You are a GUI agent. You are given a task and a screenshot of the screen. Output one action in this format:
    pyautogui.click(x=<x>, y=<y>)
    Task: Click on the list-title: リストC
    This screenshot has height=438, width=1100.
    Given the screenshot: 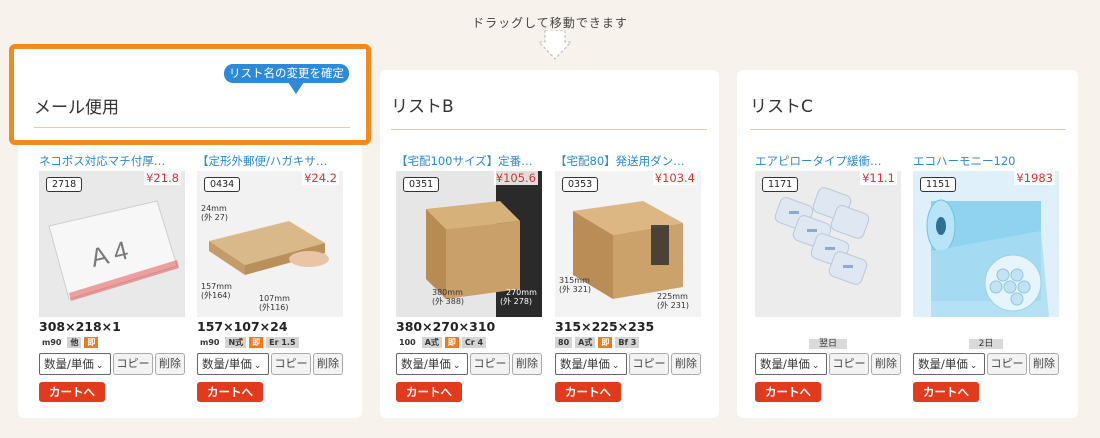 What is the action you would take?
    pyautogui.click(x=781, y=104)
    